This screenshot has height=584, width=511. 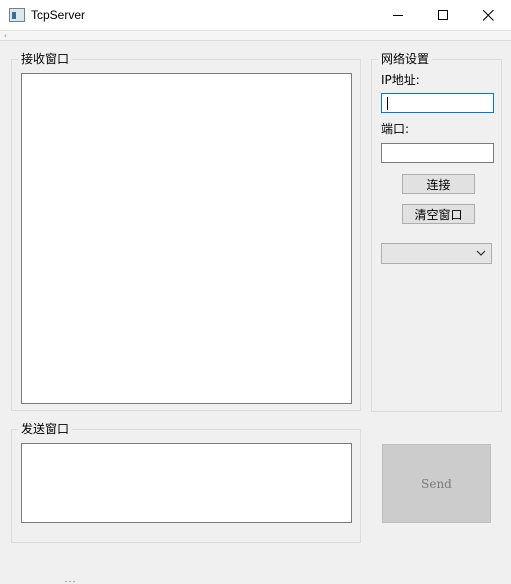 I want to click on menu-strip-grip-icon: ‹, so click(x=5, y=36).